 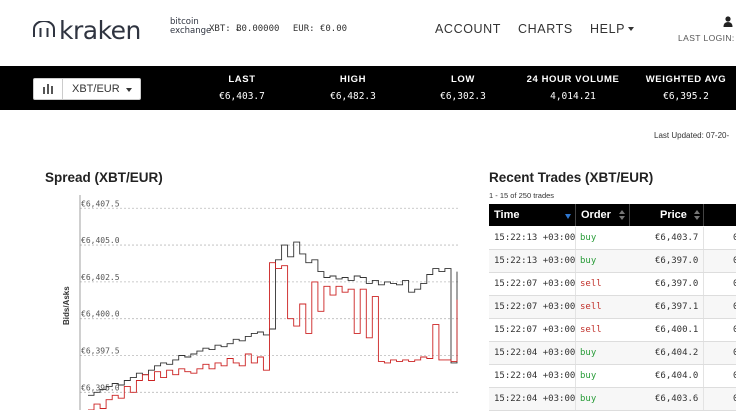 What do you see at coordinates (463, 88) in the screenshot?
I see `stat-low: LOW €6,302.3` at bounding box center [463, 88].